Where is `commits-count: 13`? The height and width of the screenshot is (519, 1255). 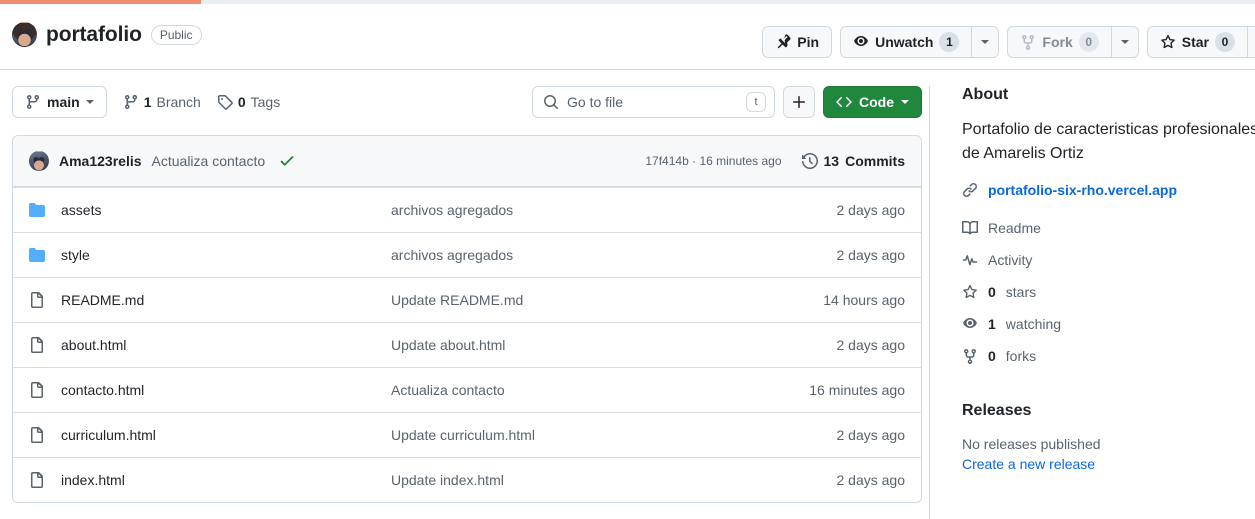
commits-count: 13 is located at coordinates (831, 161).